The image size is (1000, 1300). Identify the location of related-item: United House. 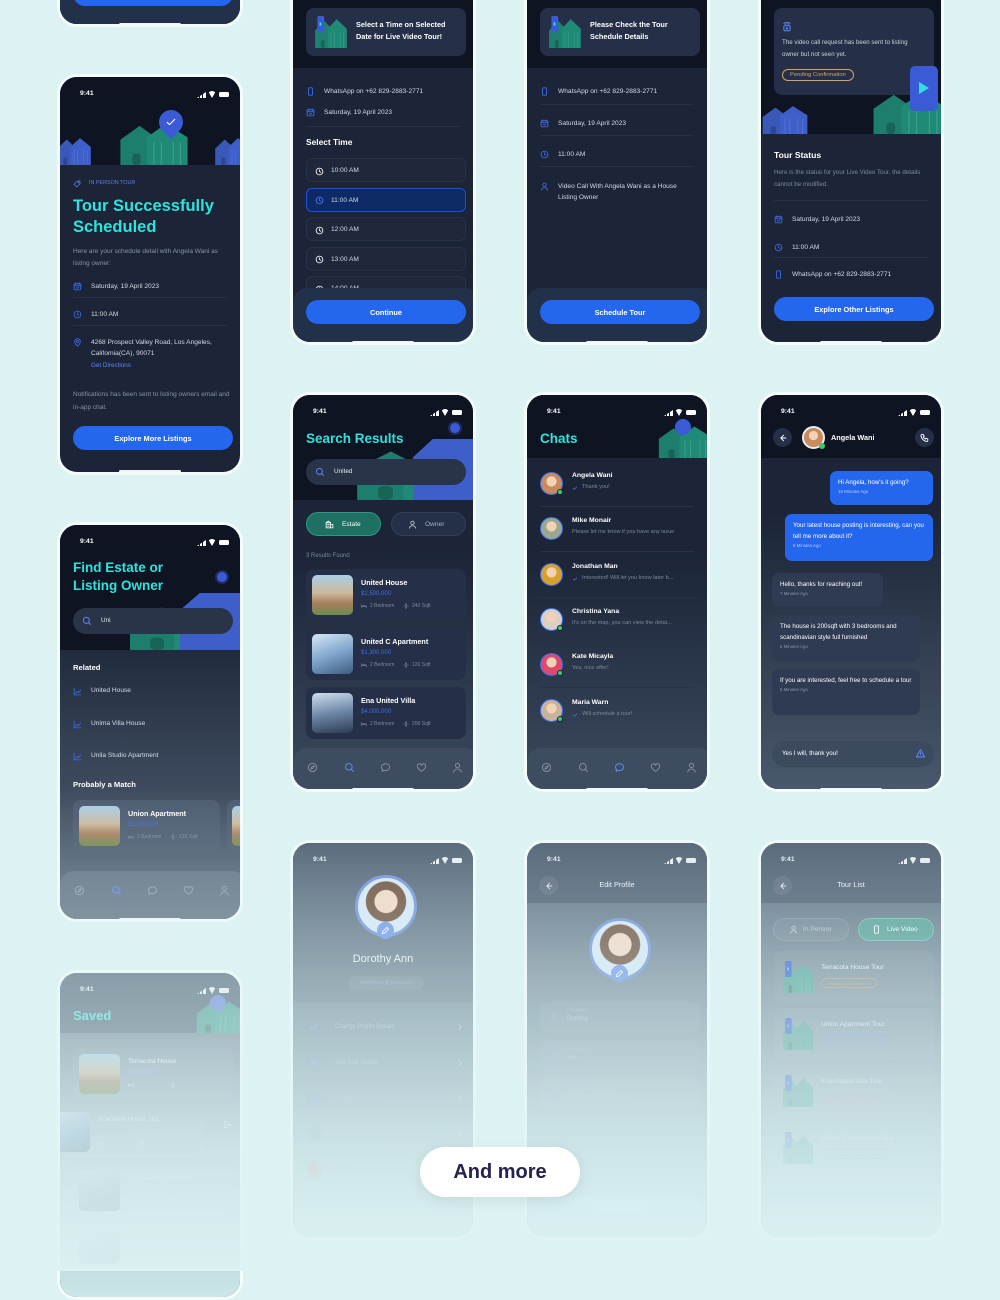
(153, 692).